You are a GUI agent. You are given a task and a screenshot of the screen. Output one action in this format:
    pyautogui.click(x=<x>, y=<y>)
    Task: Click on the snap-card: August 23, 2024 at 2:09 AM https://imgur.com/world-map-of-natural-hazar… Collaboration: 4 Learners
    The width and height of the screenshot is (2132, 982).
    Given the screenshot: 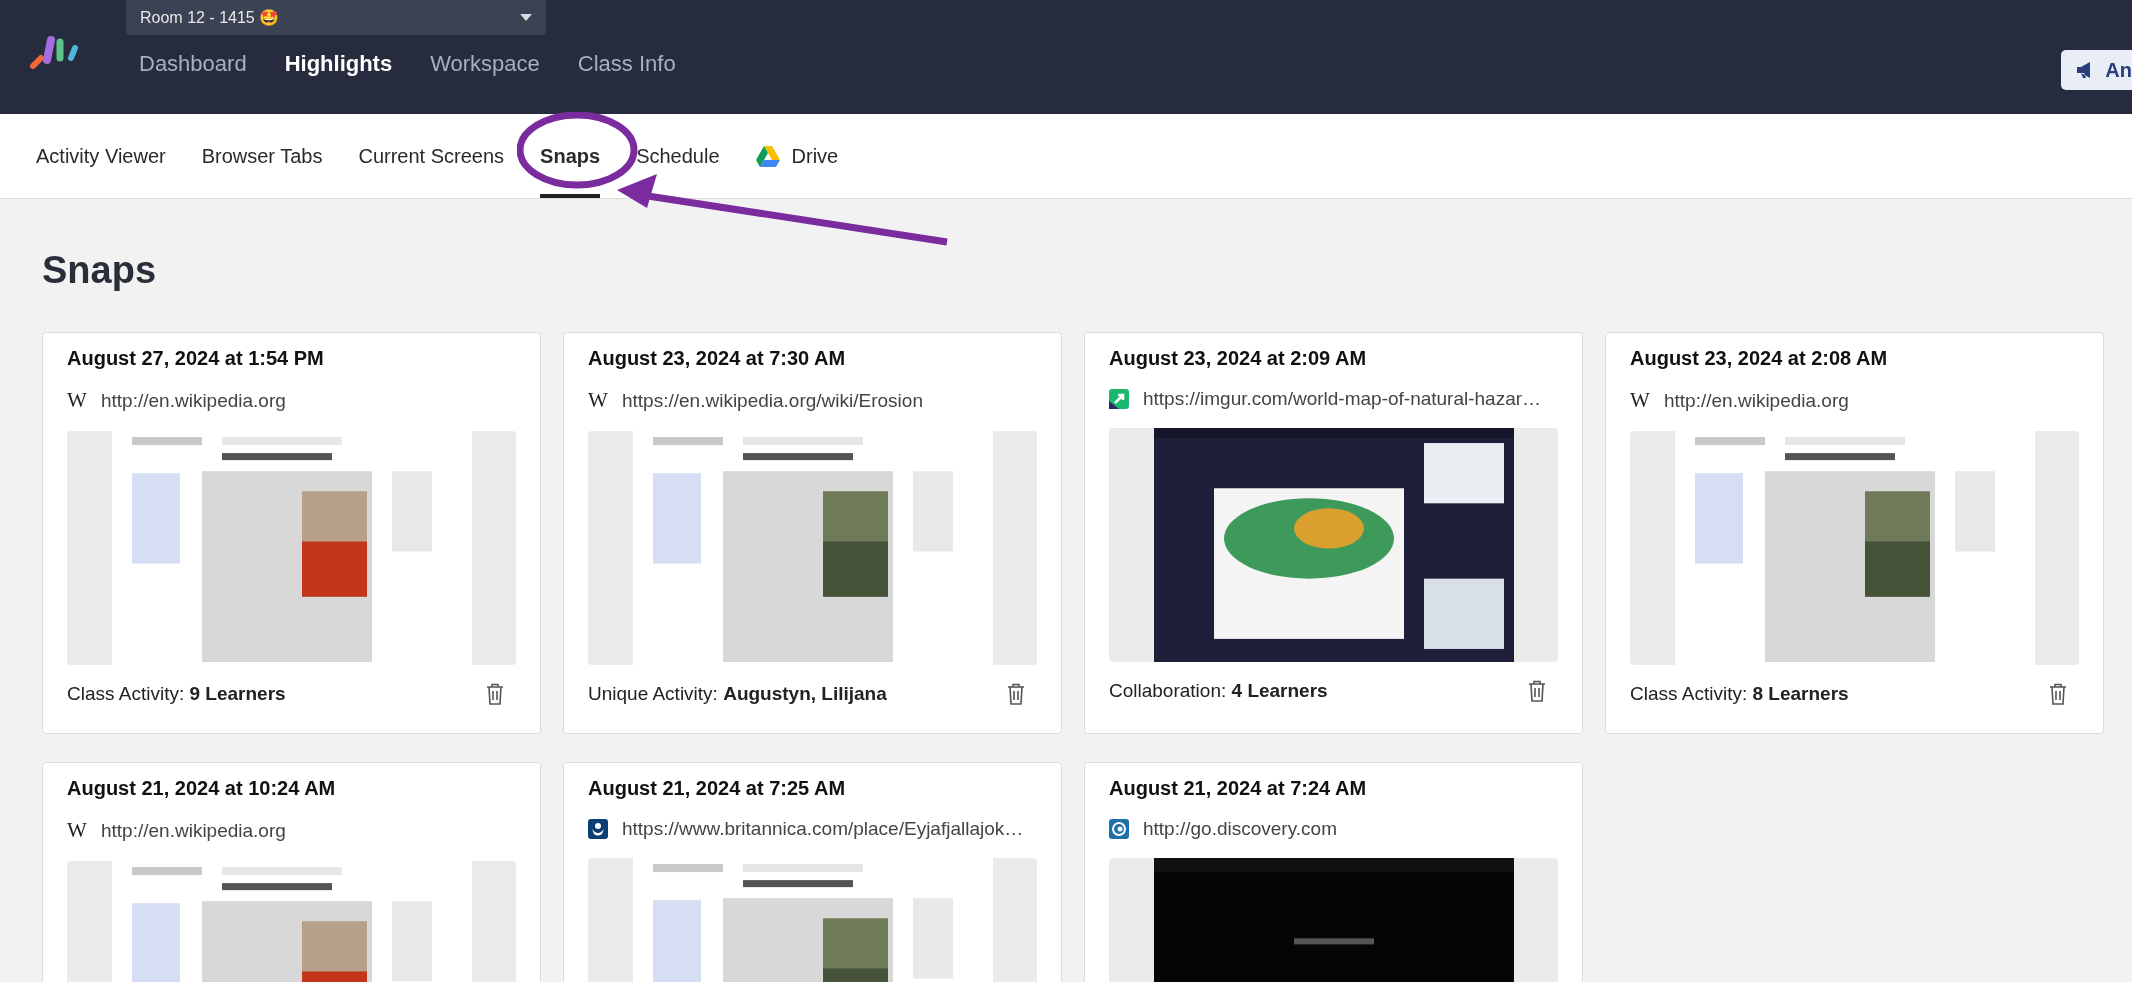 What is the action you would take?
    pyautogui.click(x=1333, y=533)
    